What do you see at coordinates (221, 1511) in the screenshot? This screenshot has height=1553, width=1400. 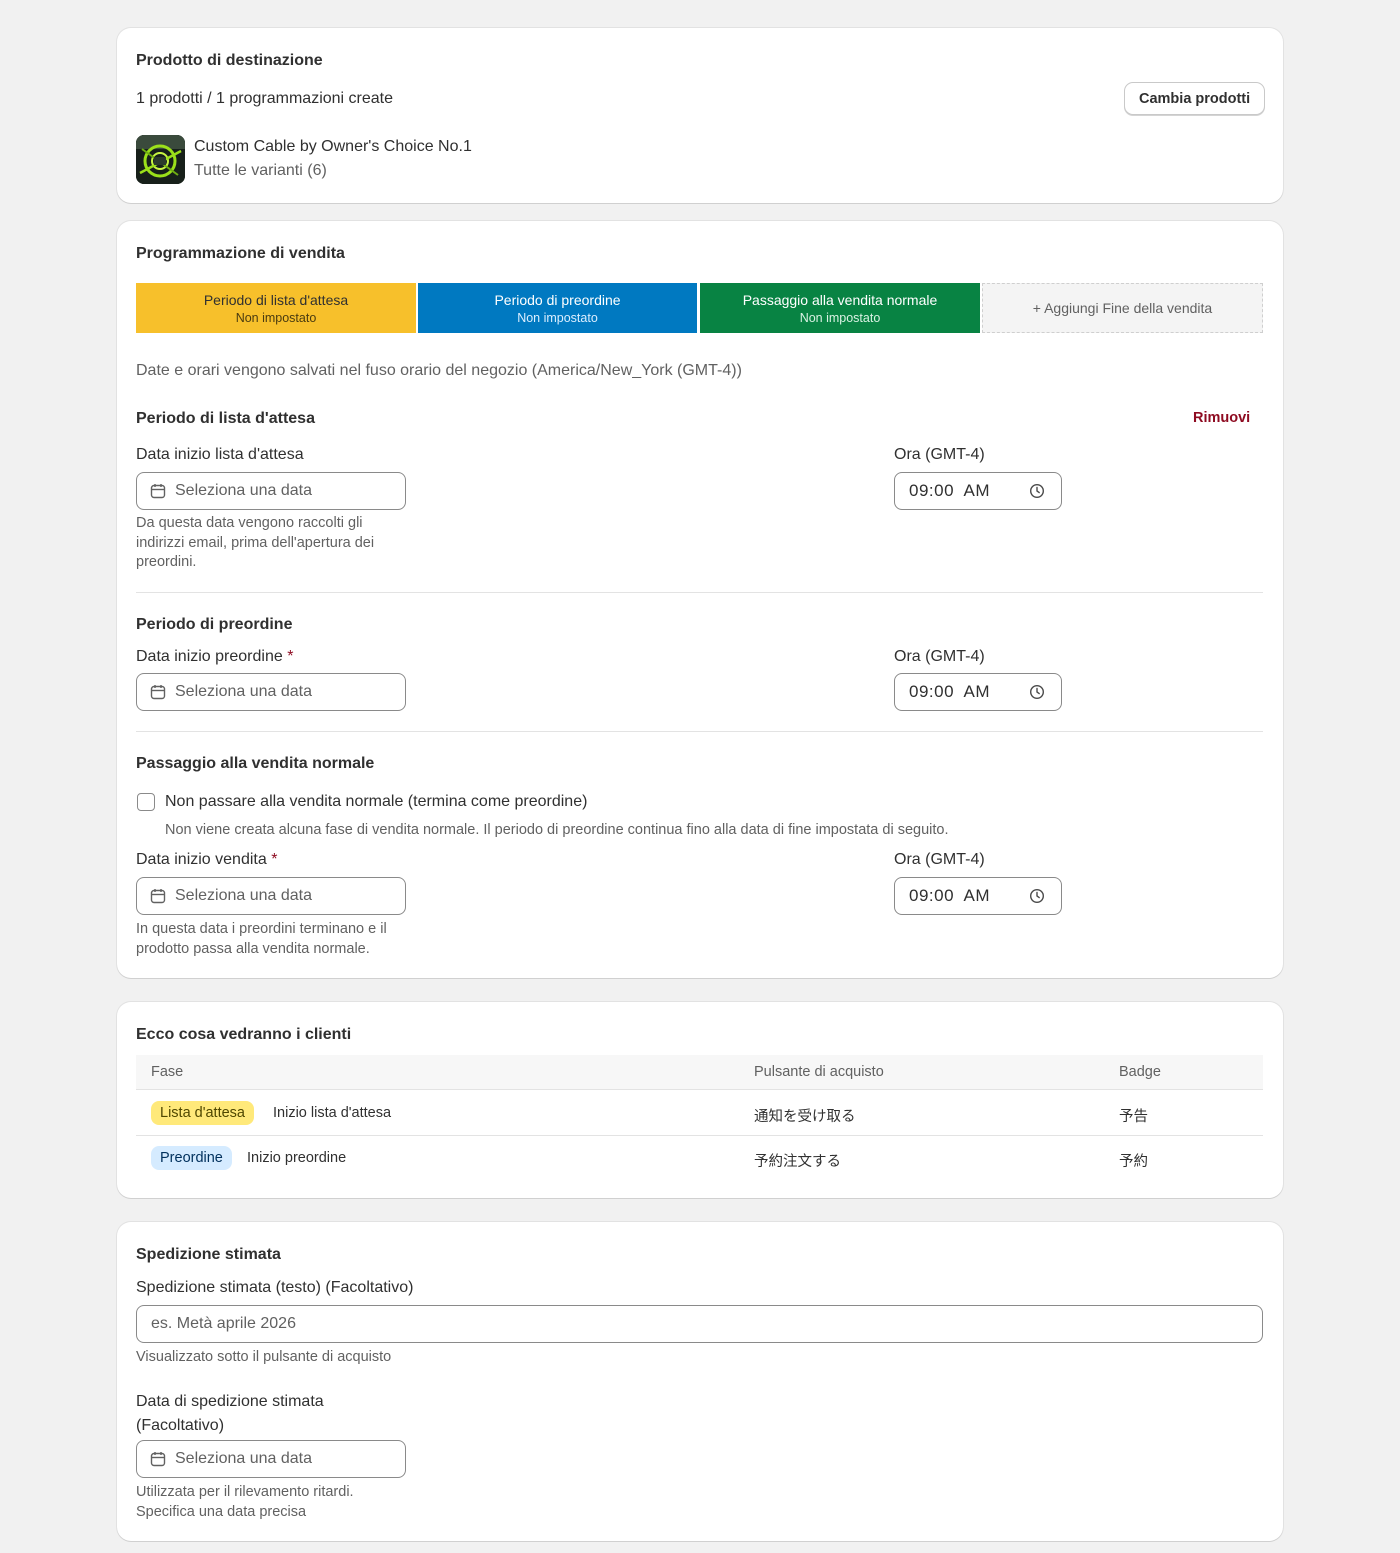 I see `shipping-date-help-line2: Specifica una data precisa` at bounding box center [221, 1511].